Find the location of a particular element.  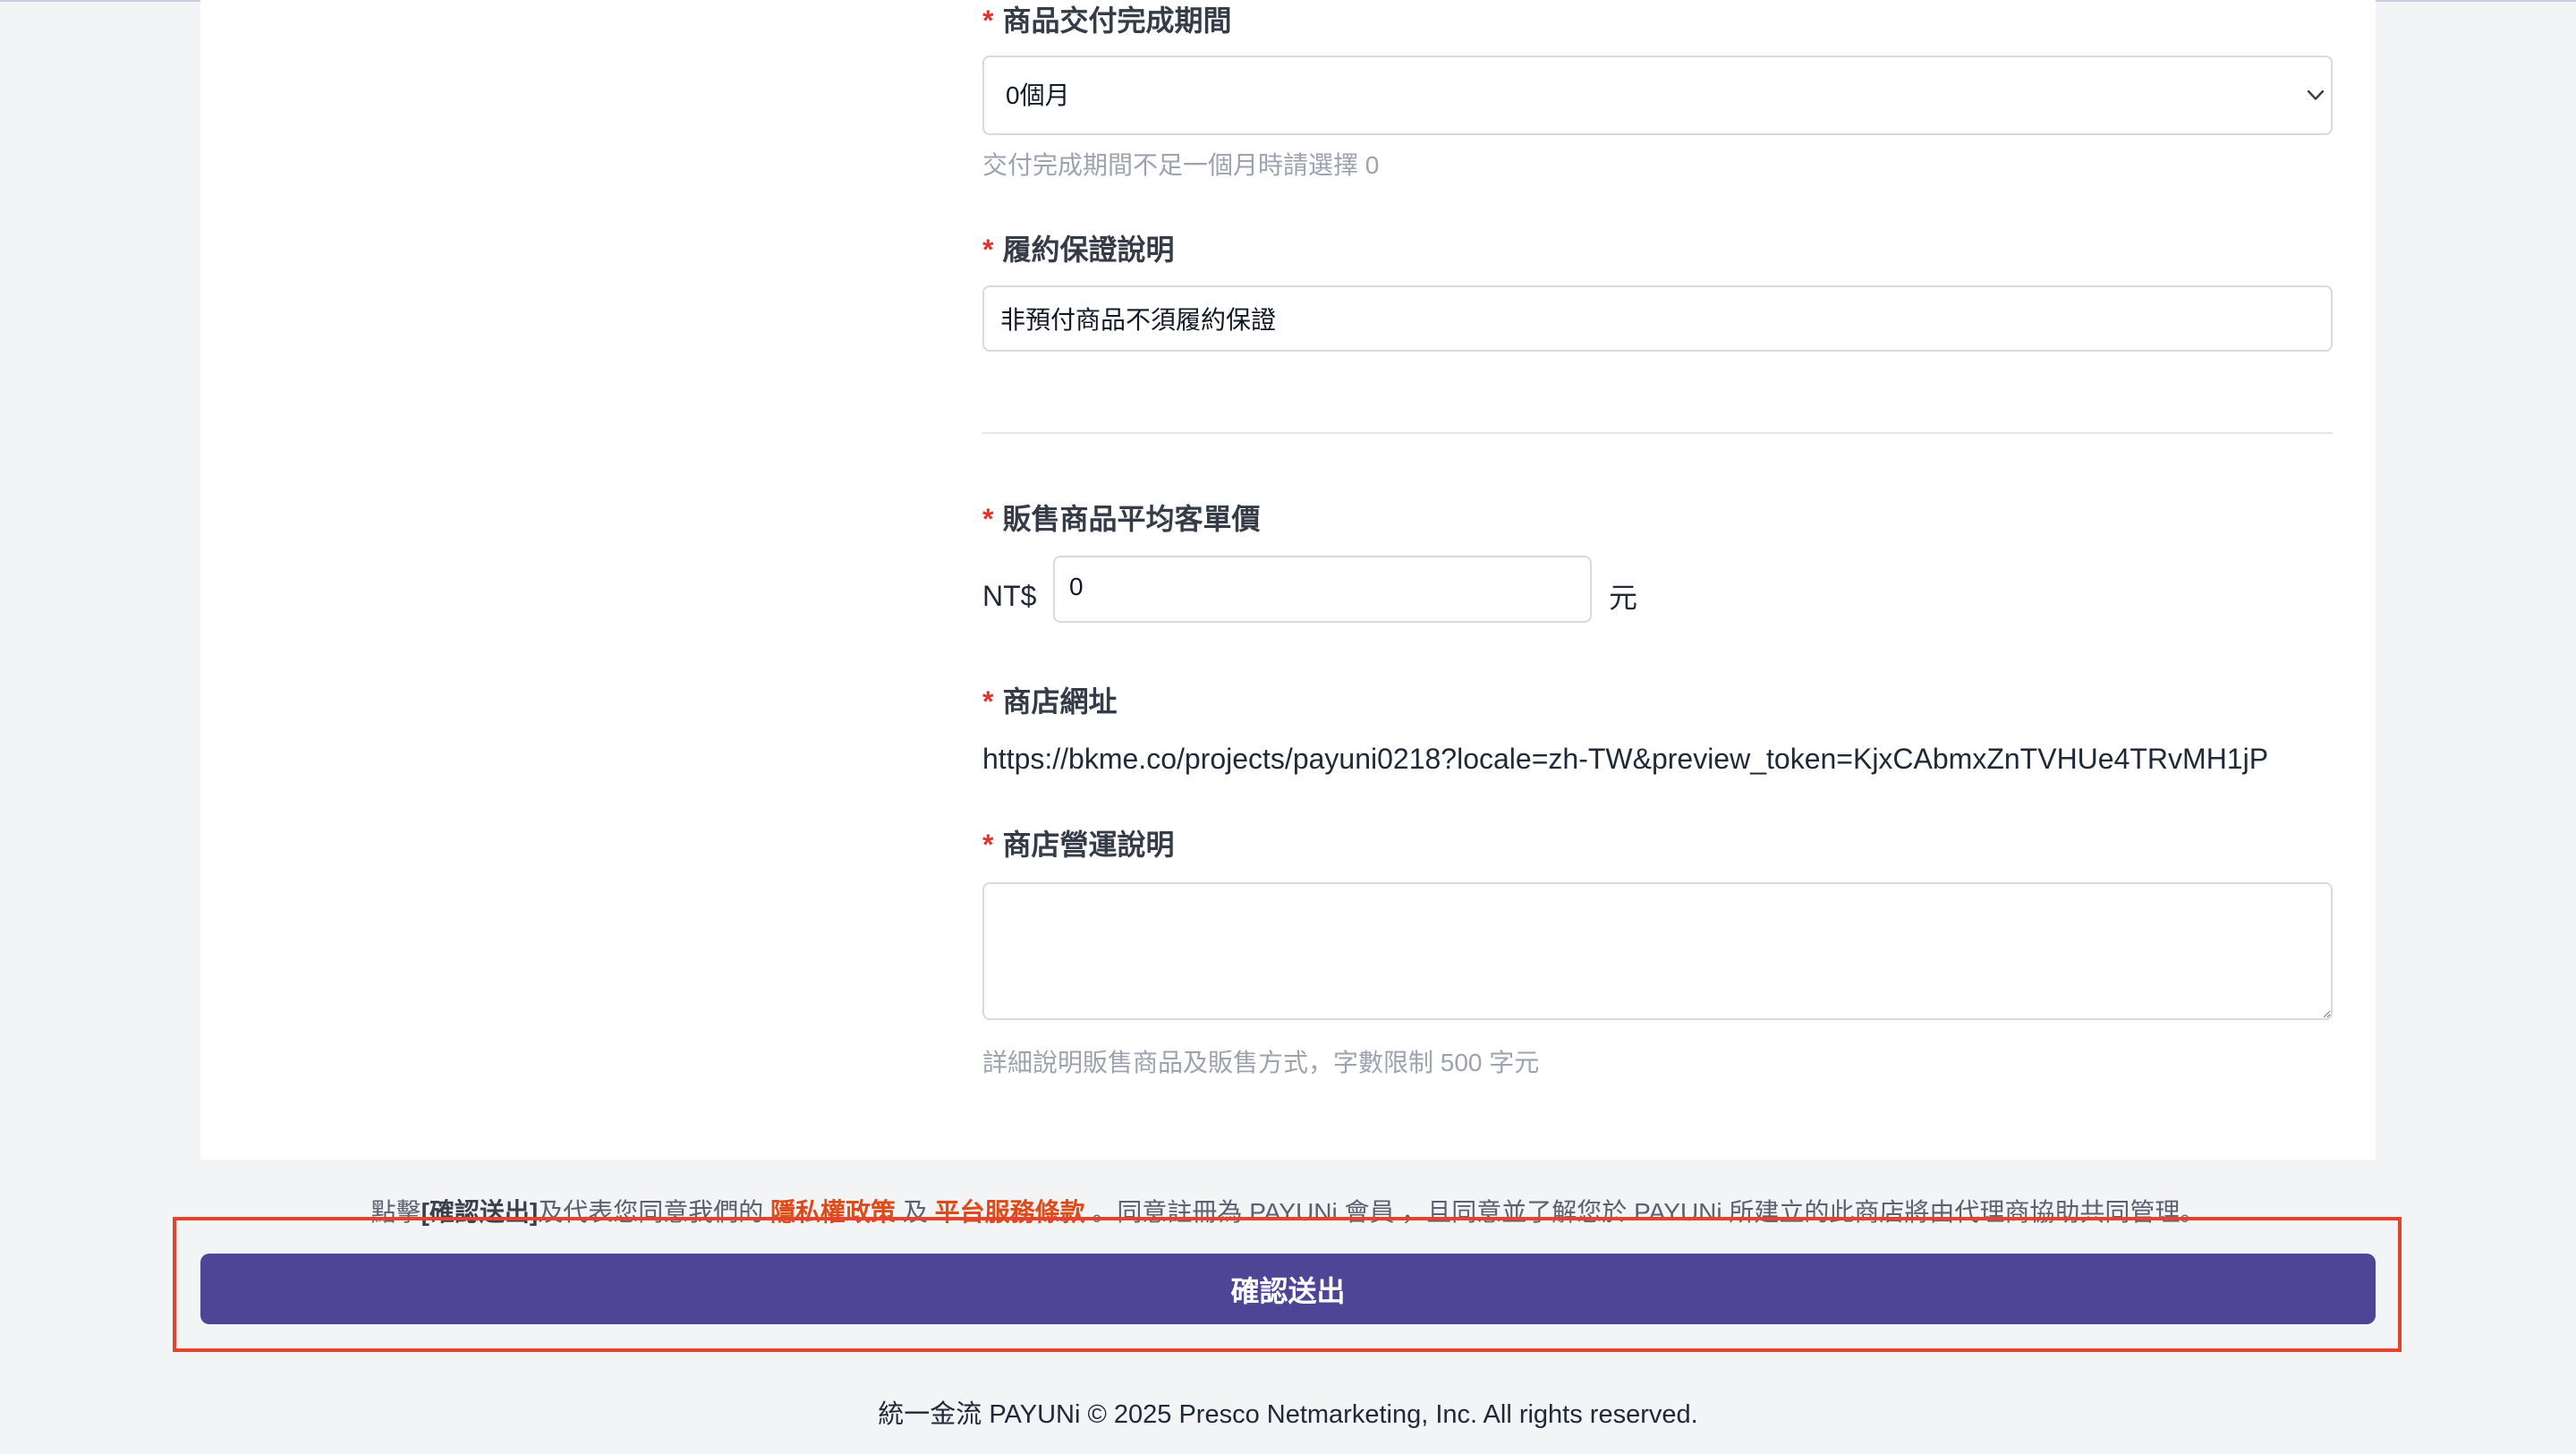

delivery-period-help: 交付完成期間不足一個月時請選擇 0 is located at coordinates (1181, 165).